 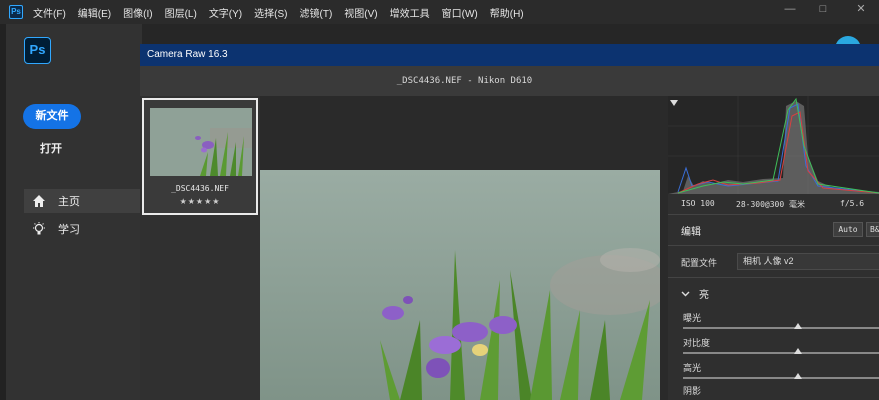 I want to click on sidebar-item-learn: 学习, so click(x=83, y=229).